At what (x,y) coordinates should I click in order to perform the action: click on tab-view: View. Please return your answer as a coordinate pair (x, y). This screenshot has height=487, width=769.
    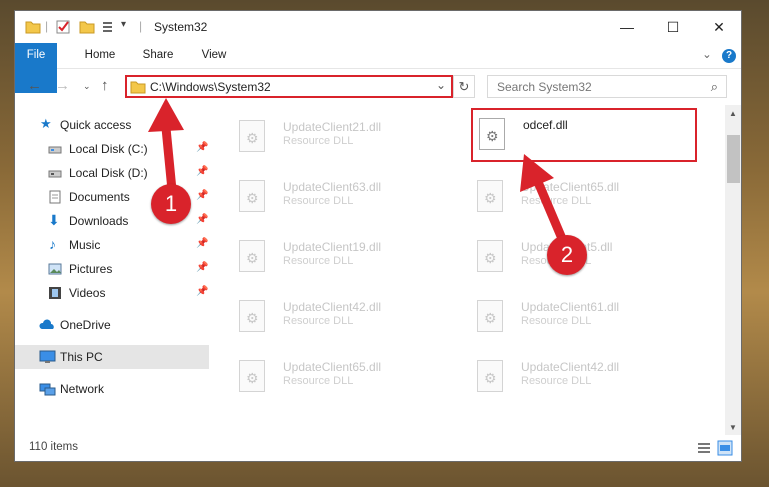
    Looking at the image, I should click on (214, 55).